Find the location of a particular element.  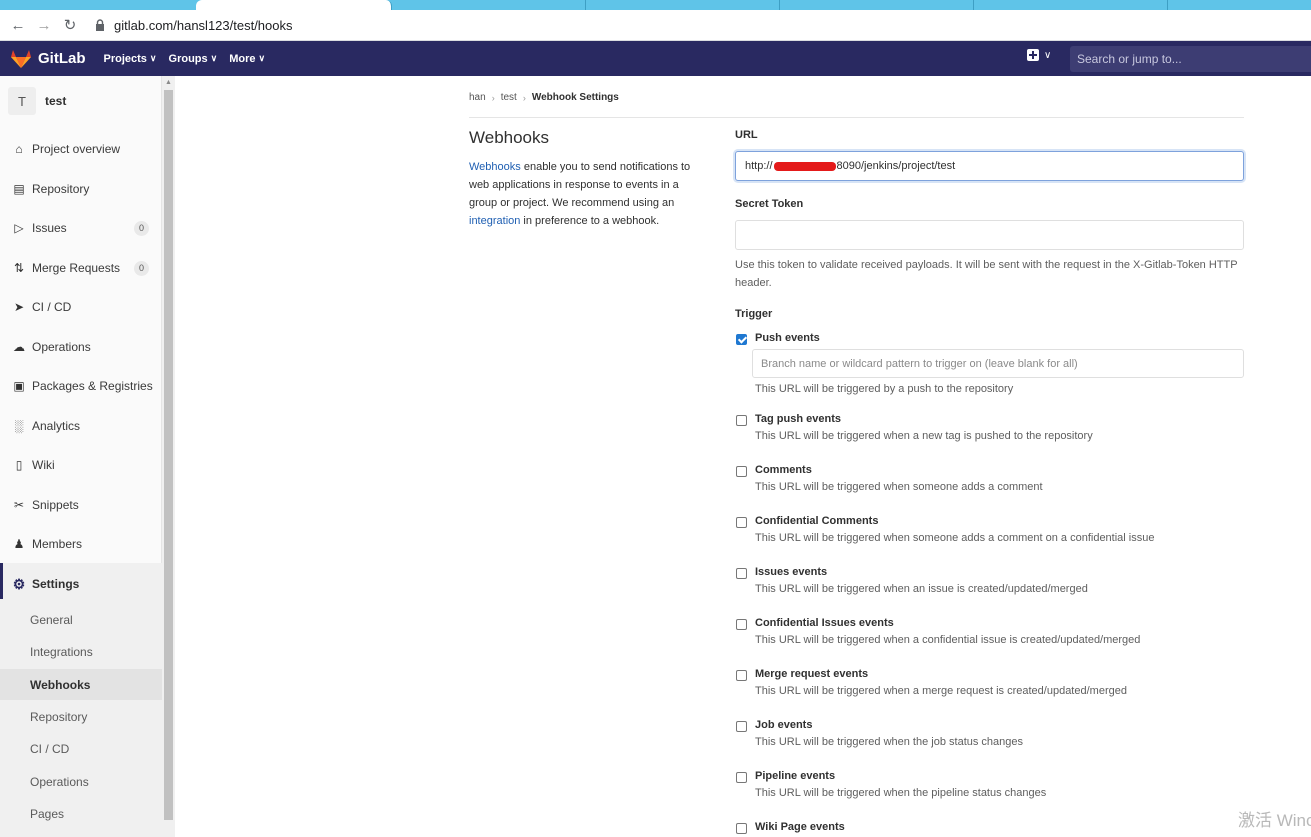

settings-sub-webhooks: Webhooks is located at coordinates (81, 684).